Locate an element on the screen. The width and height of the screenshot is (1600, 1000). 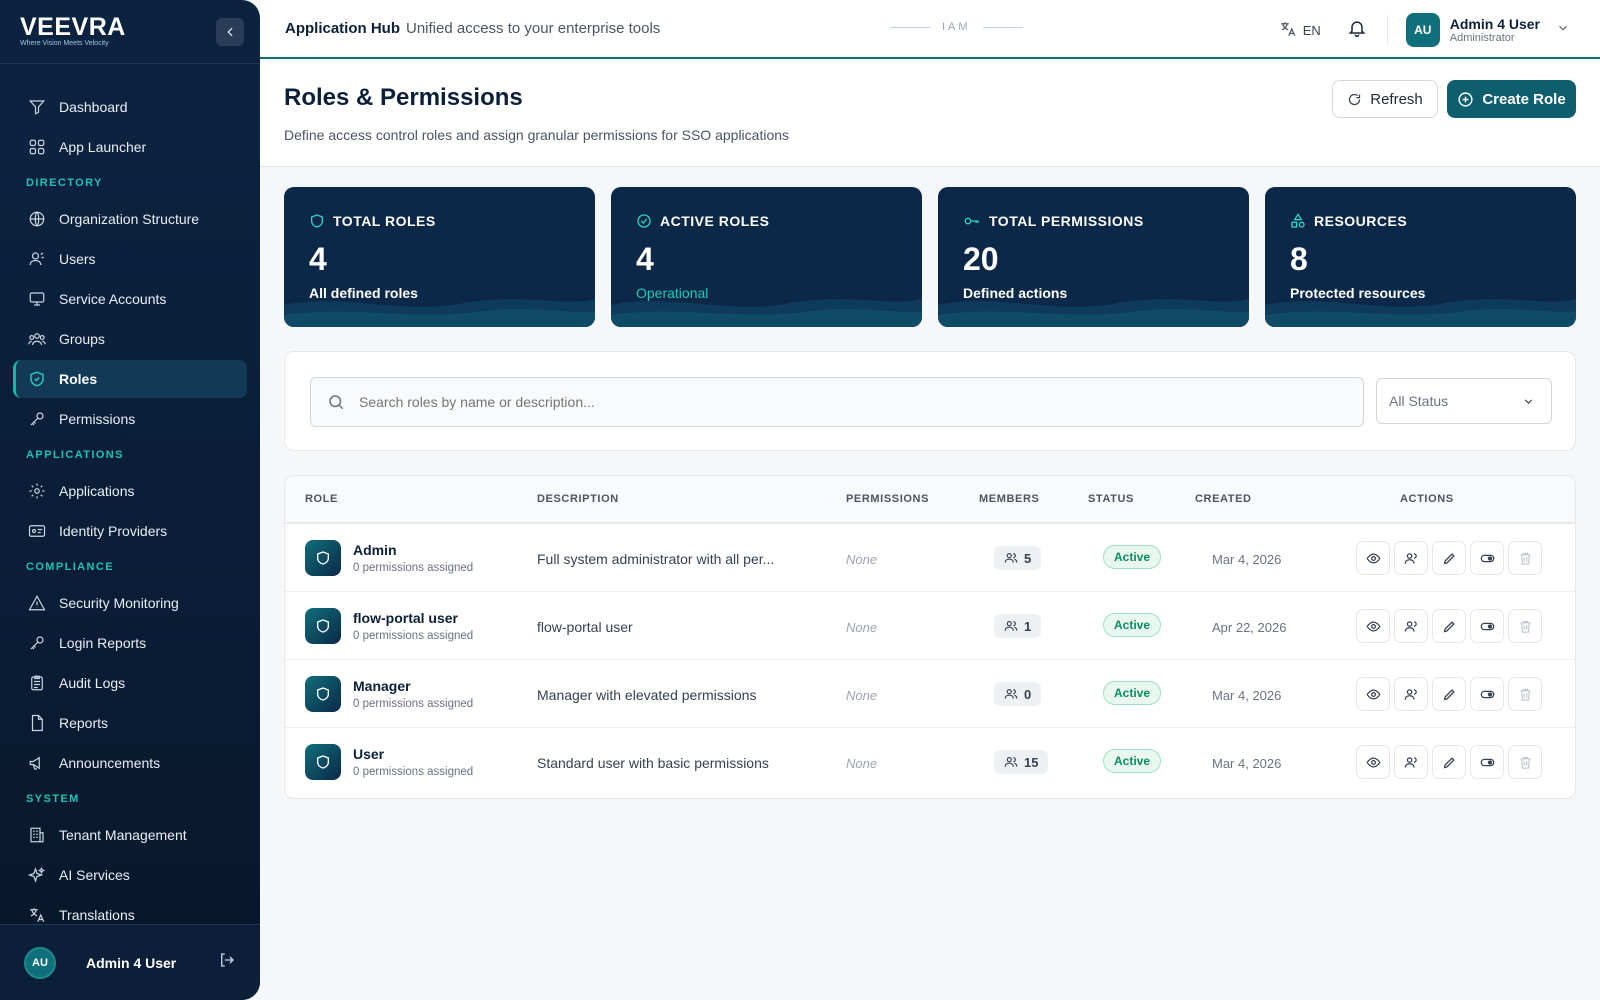
user-menu: Admin 4 User Administrator is located at coordinates (1495, 30).